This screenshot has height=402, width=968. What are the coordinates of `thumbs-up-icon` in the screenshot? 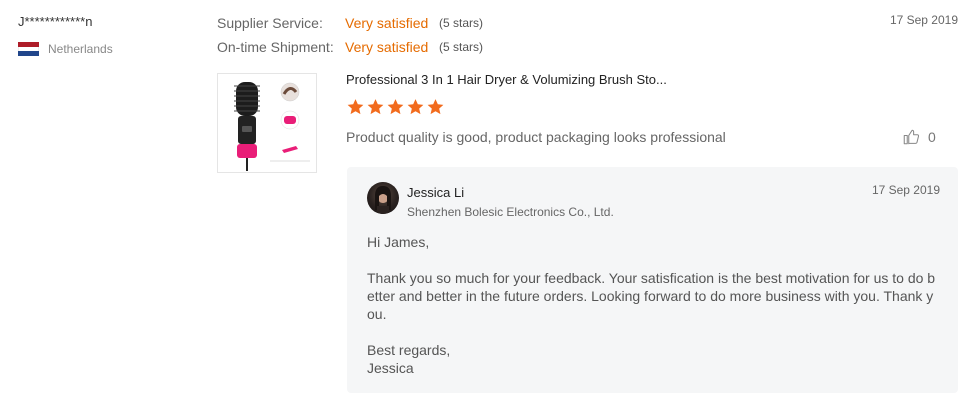 It's located at (911, 137).